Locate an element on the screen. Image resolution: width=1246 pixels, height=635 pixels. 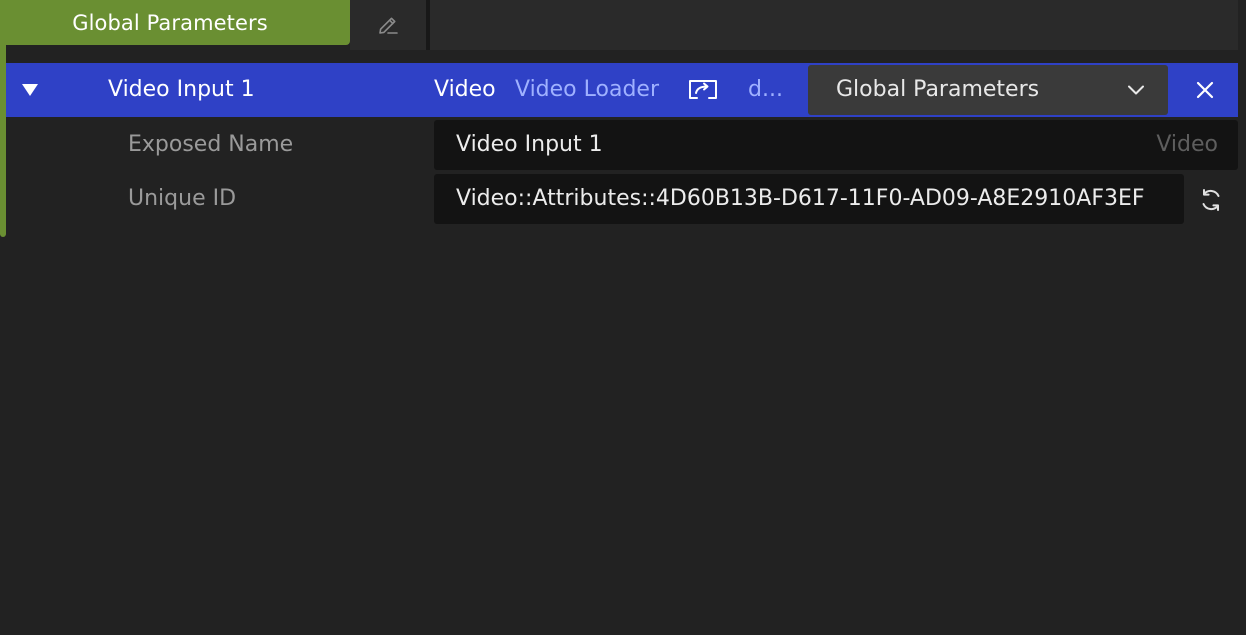
edit-group-button is located at coordinates (388, 25).